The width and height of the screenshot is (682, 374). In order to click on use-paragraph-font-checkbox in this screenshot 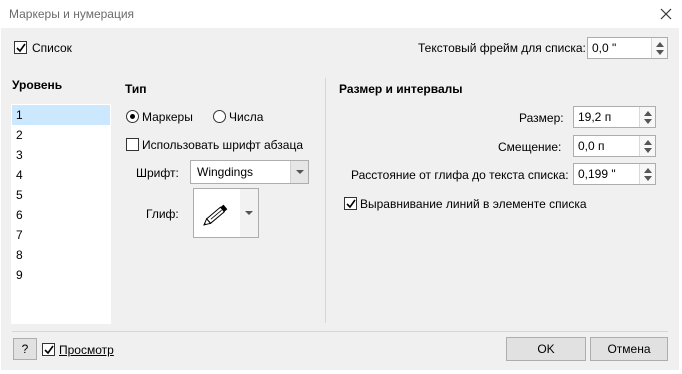, I will do `click(132, 144)`.